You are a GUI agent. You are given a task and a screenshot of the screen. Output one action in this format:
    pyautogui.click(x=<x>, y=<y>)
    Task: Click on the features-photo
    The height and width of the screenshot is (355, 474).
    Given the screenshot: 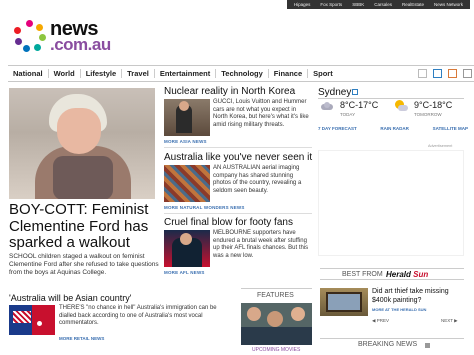 What is the action you would take?
    pyautogui.click(x=276, y=324)
    